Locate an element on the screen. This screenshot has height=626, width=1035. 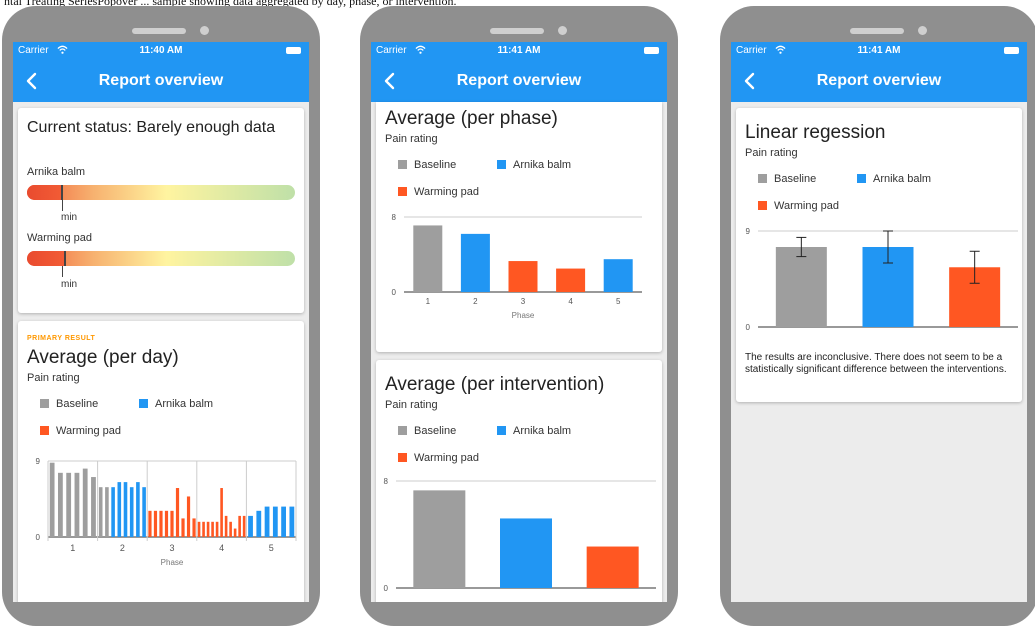
card-title: Average (per phase) is located at coordinates (471, 118).